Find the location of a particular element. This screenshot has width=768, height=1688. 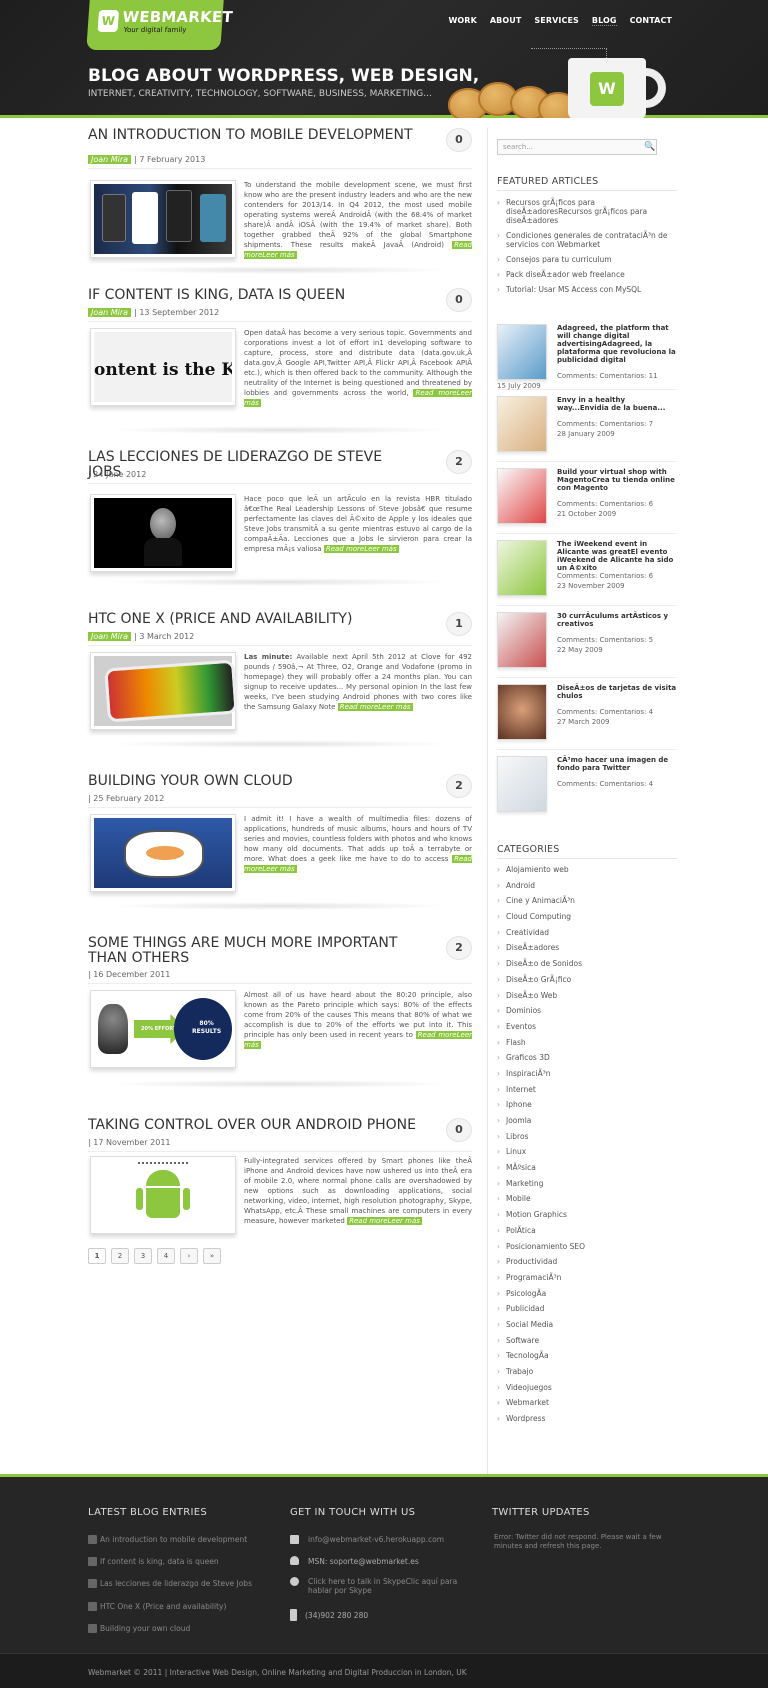

category-link: Trabajo is located at coordinates (587, 1372).